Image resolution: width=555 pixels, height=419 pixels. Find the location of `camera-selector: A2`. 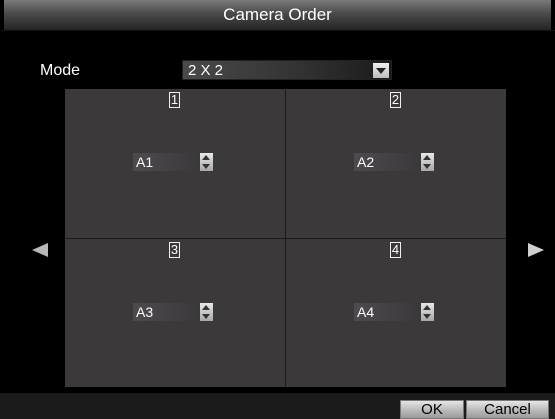

camera-selector: A2 is located at coordinates (394, 162).